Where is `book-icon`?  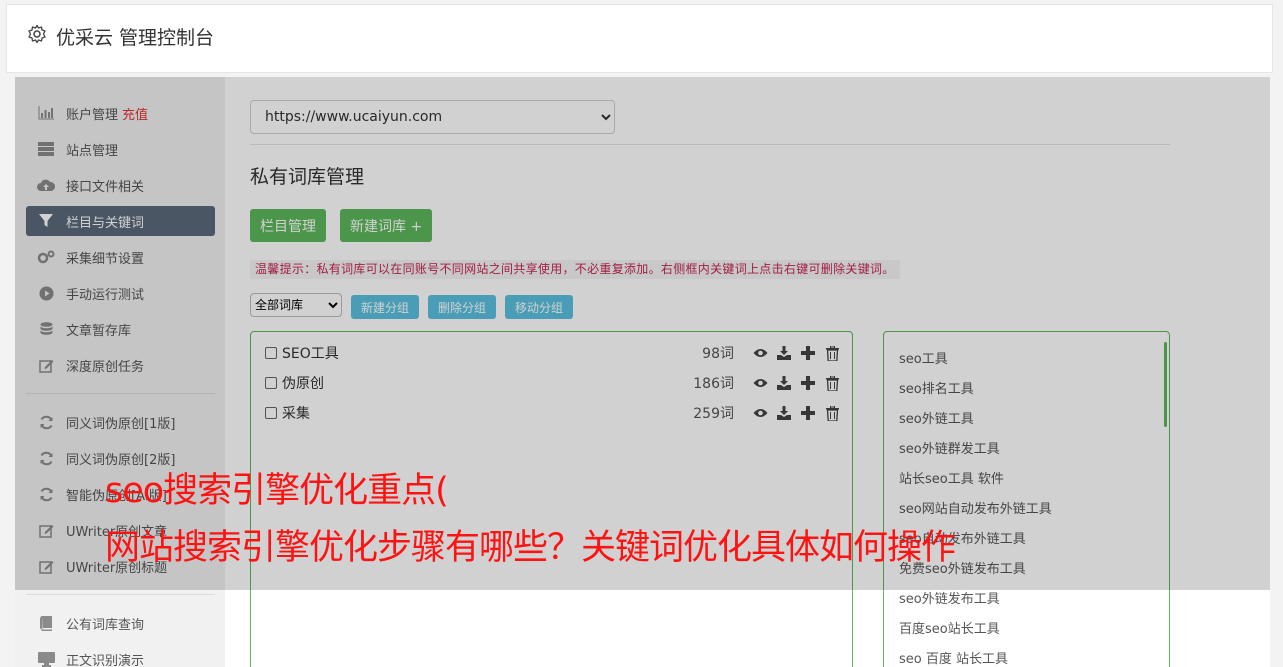 book-icon is located at coordinates (46, 623).